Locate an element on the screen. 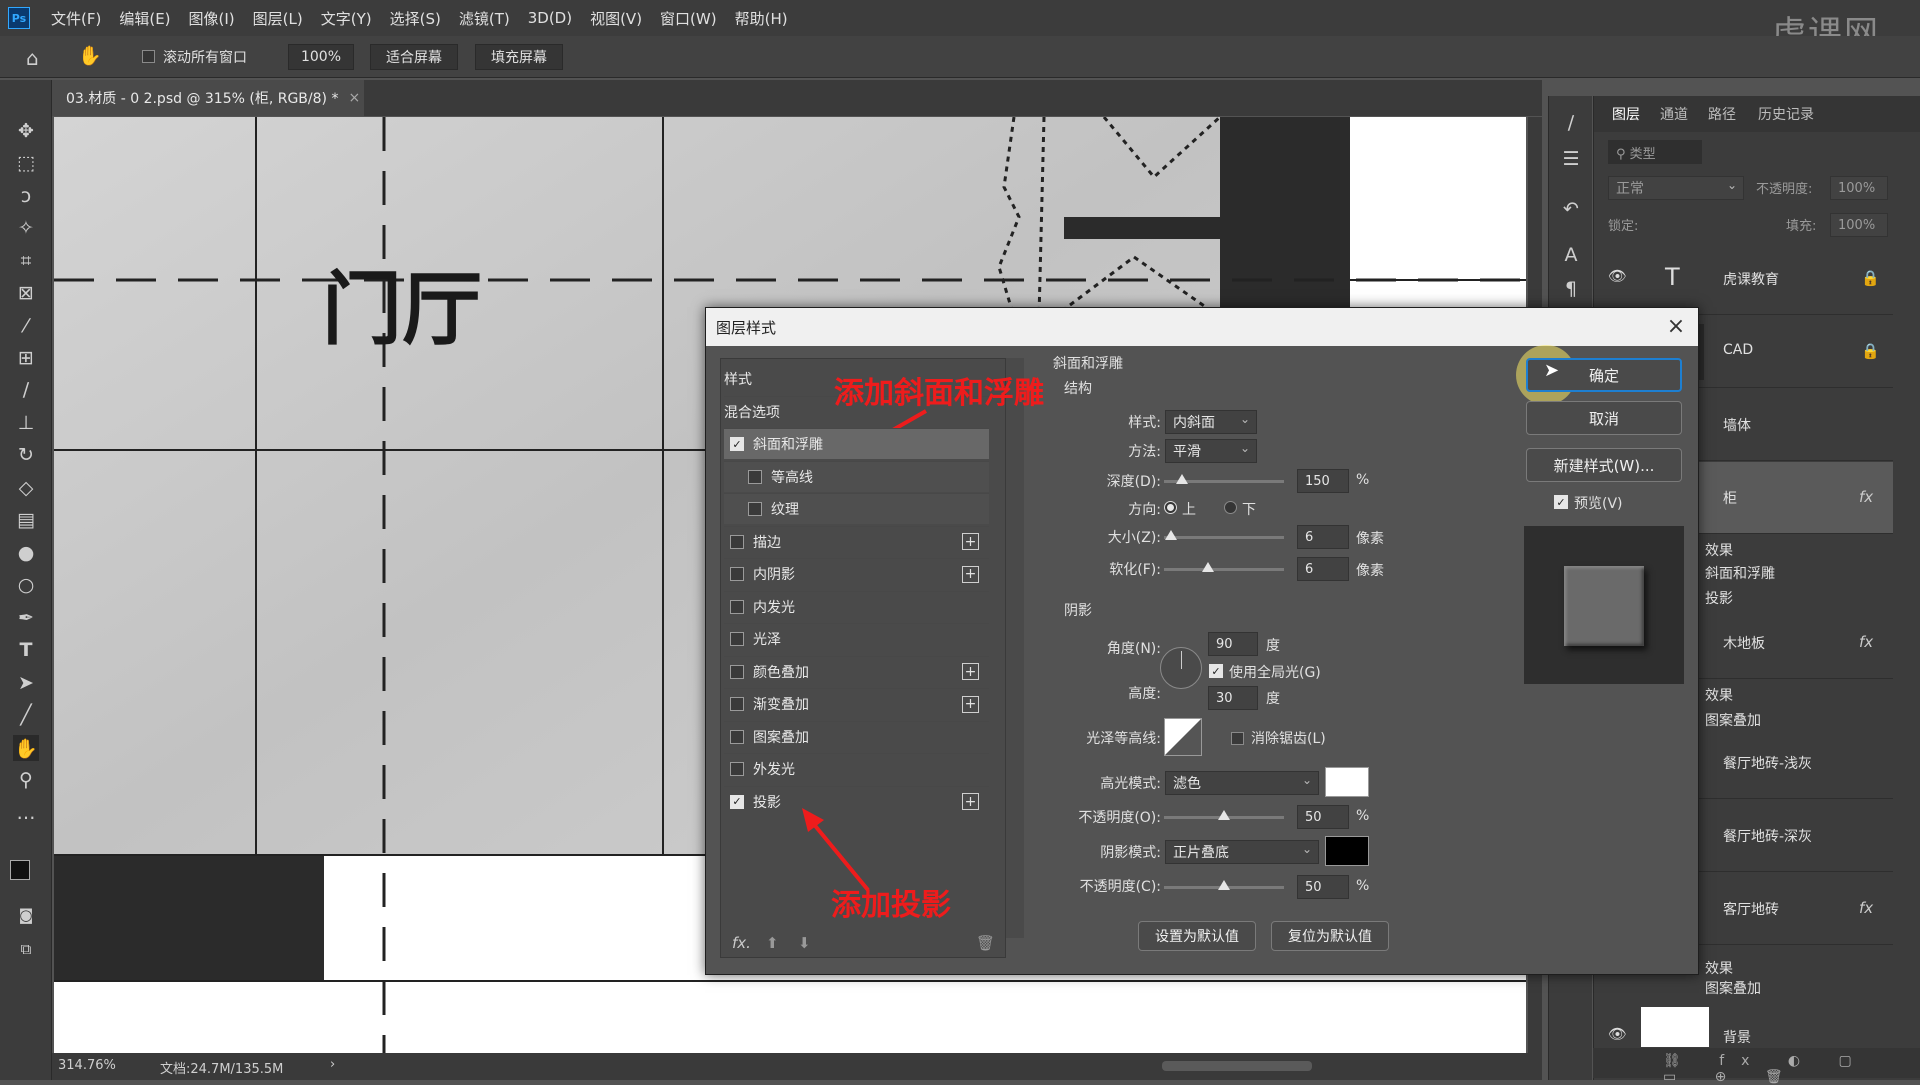 The image size is (1920, 1085). soften-slider is located at coordinates (1224, 567).